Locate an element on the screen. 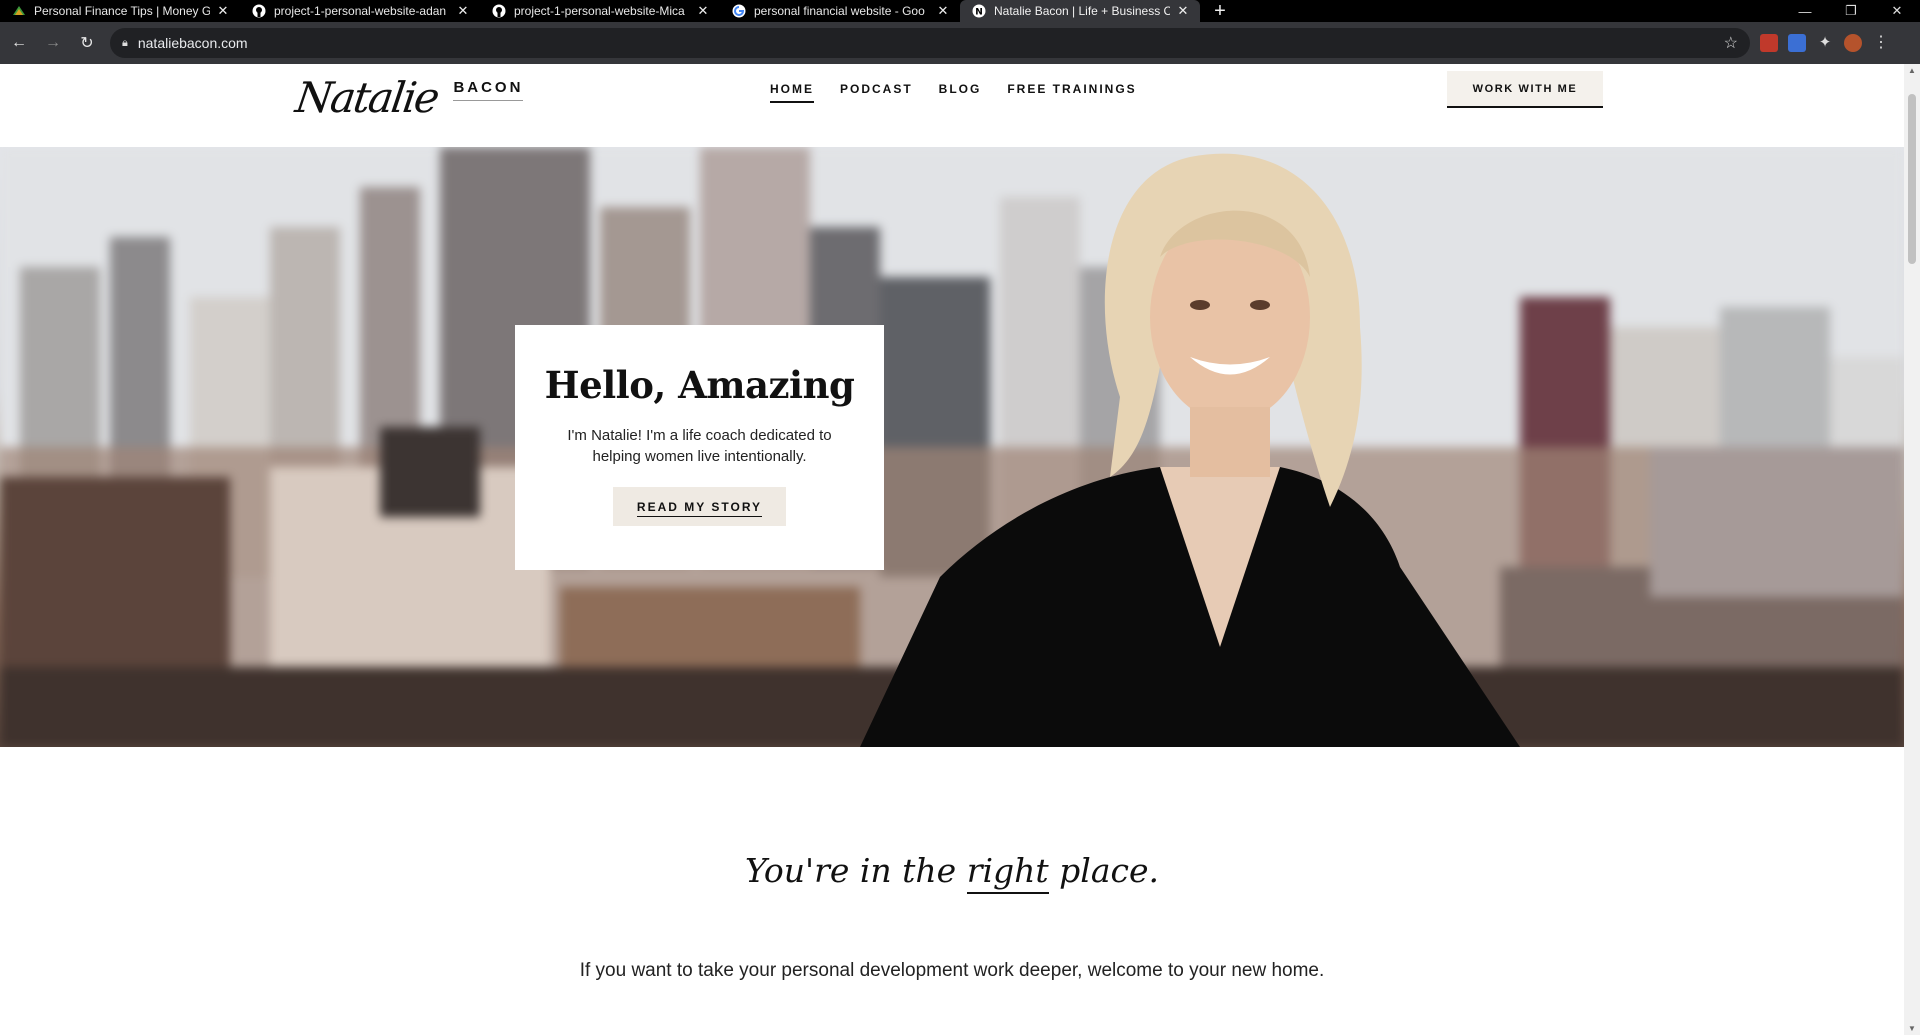 Image resolution: width=1920 pixels, height=1035 pixels. nav-home: HOME is located at coordinates (792, 92).